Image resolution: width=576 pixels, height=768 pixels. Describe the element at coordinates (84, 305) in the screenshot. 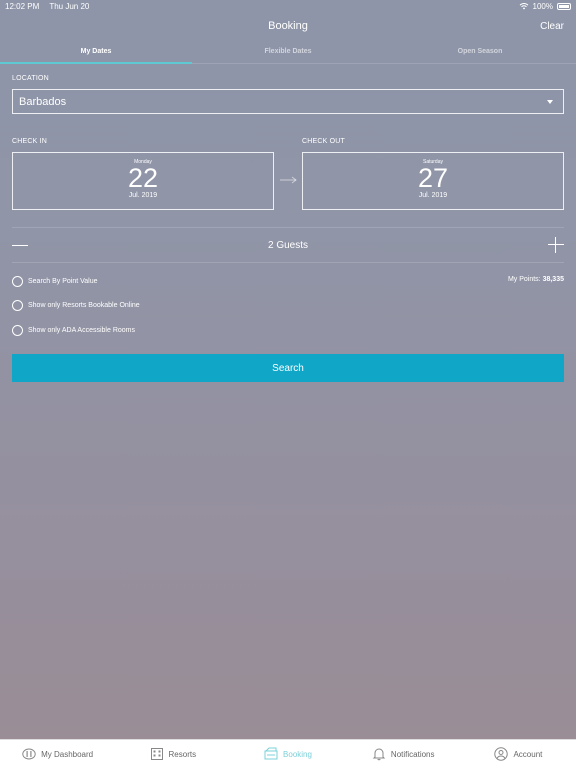

I see `option-label: Show only Resorts Bookable Online` at that location.